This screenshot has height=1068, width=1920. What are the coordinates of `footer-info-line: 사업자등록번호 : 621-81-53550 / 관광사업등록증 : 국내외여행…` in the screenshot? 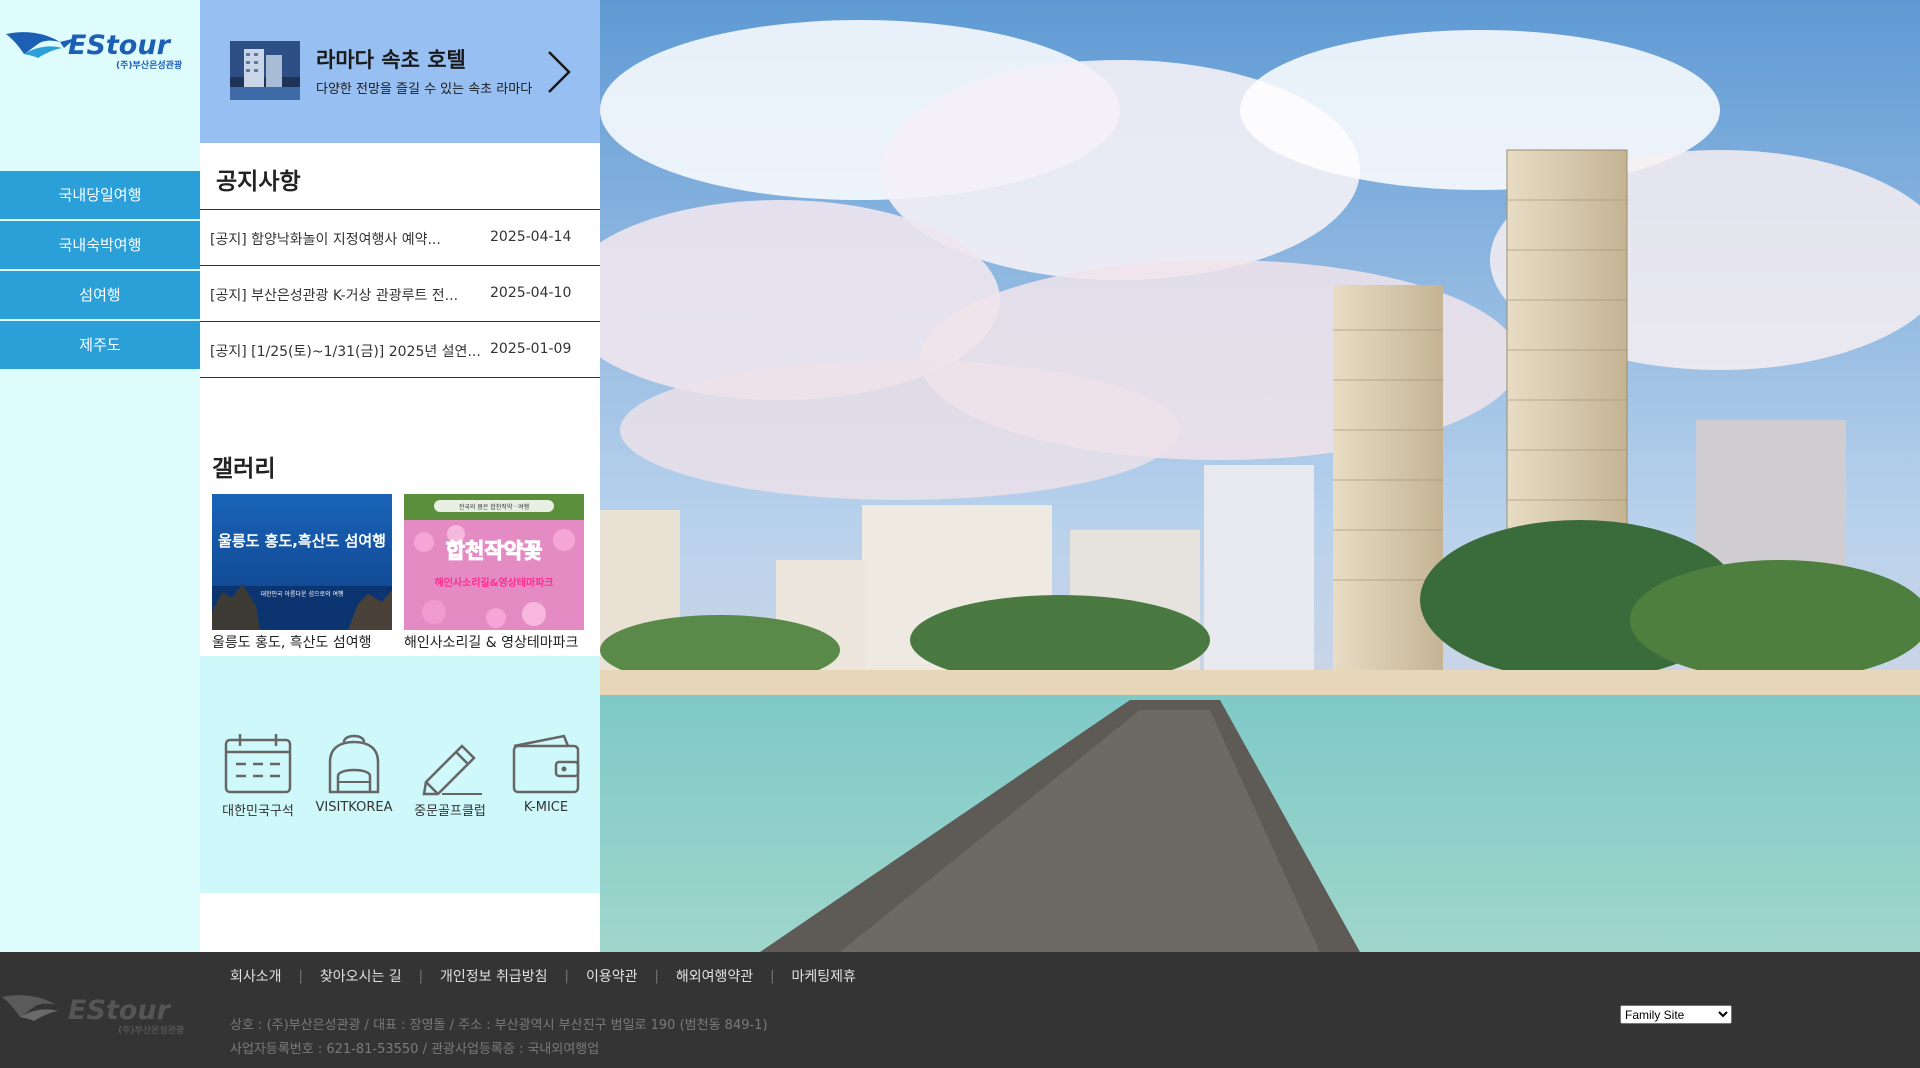 It's located at (415, 1049).